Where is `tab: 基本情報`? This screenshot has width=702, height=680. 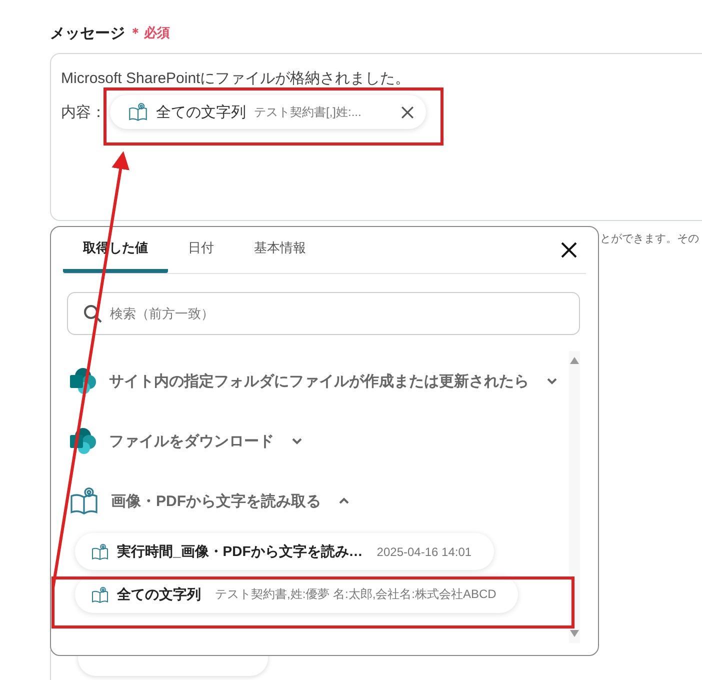 tab: 基本情報 is located at coordinates (280, 250).